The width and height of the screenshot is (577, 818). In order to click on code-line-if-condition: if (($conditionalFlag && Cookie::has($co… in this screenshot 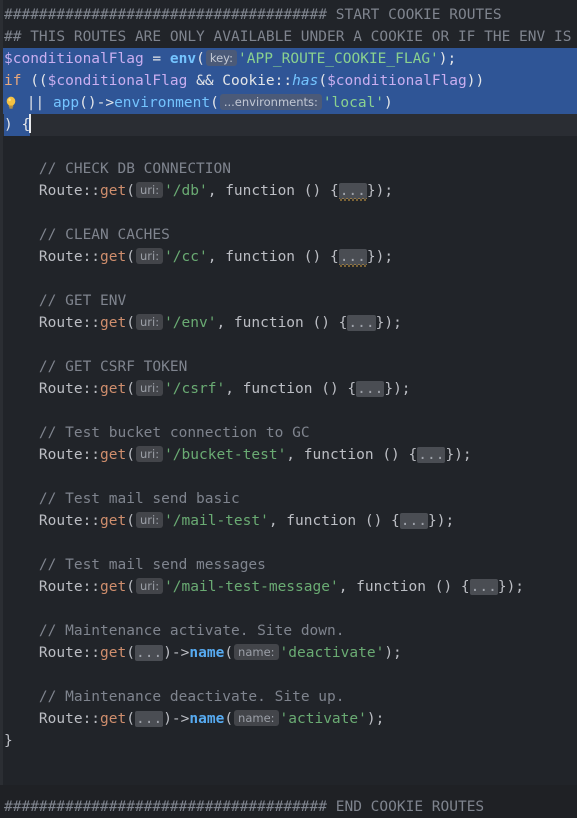, I will do `click(288, 81)`.